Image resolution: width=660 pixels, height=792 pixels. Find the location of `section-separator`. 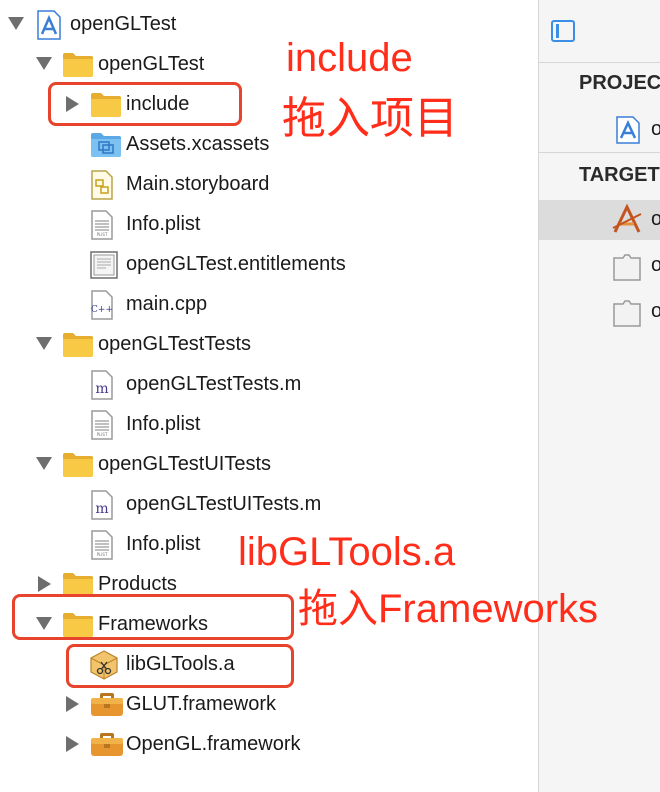

section-separator is located at coordinates (599, 152).